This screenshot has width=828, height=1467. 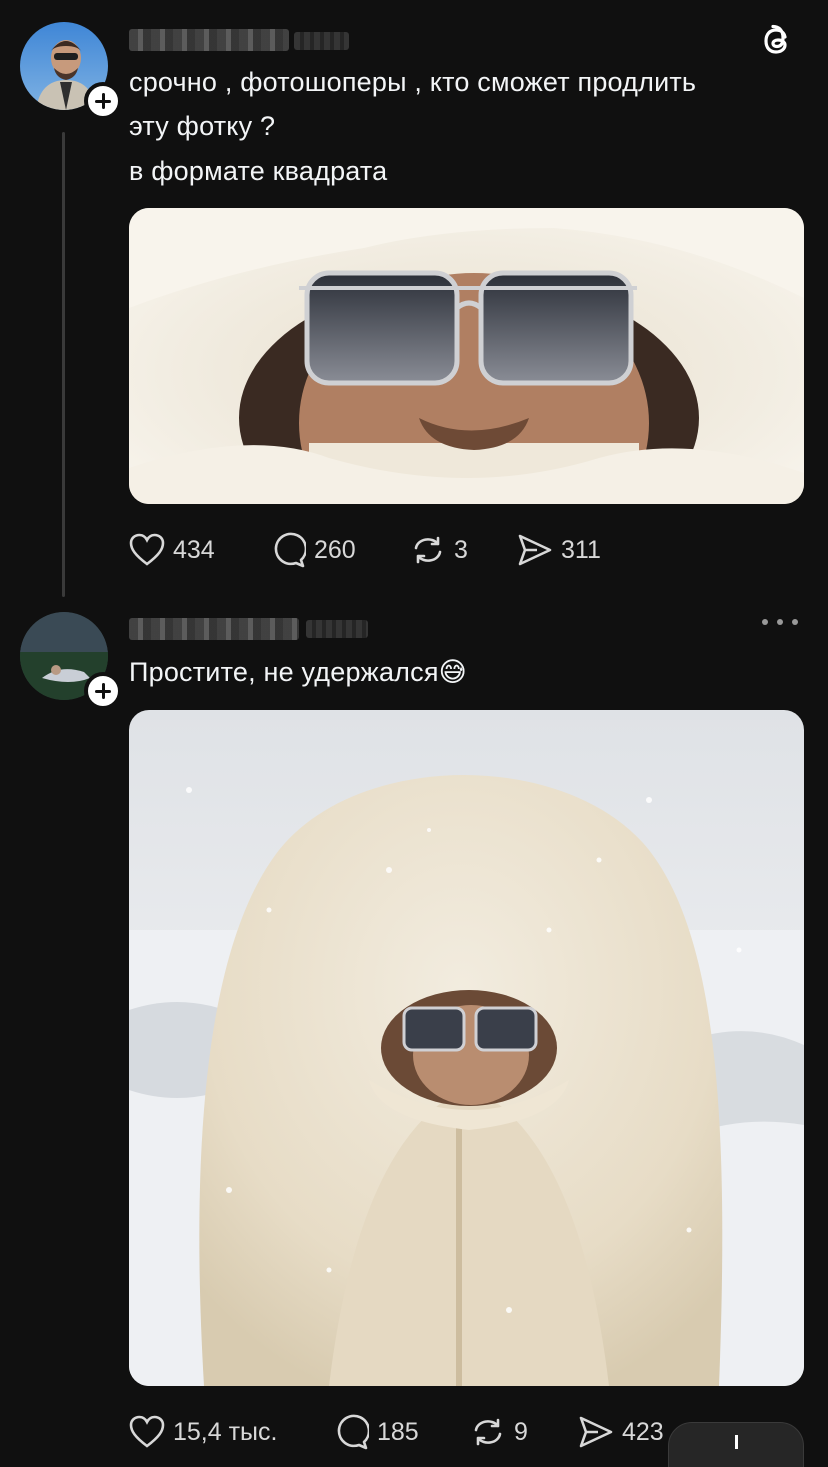 I want to click on comment-count: 260, so click(x=335, y=549).